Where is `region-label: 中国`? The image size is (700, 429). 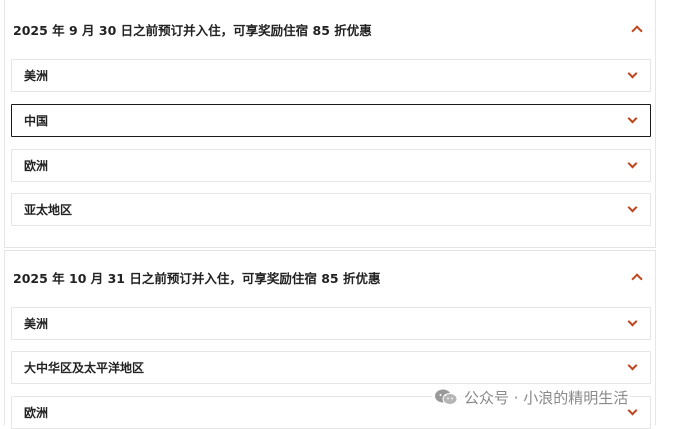 region-label: 中国 is located at coordinates (36, 121).